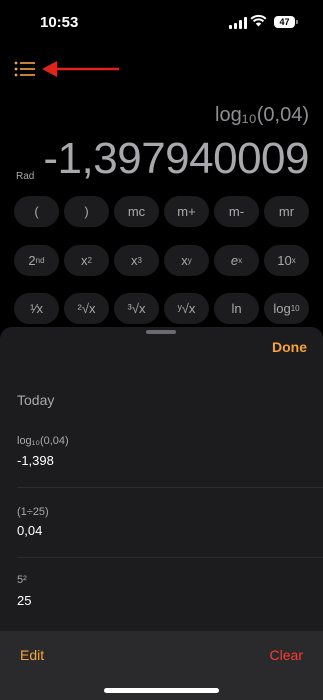  What do you see at coordinates (36, 400) in the screenshot?
I see `history-section-header: Today` at bounding box center [36, 400].